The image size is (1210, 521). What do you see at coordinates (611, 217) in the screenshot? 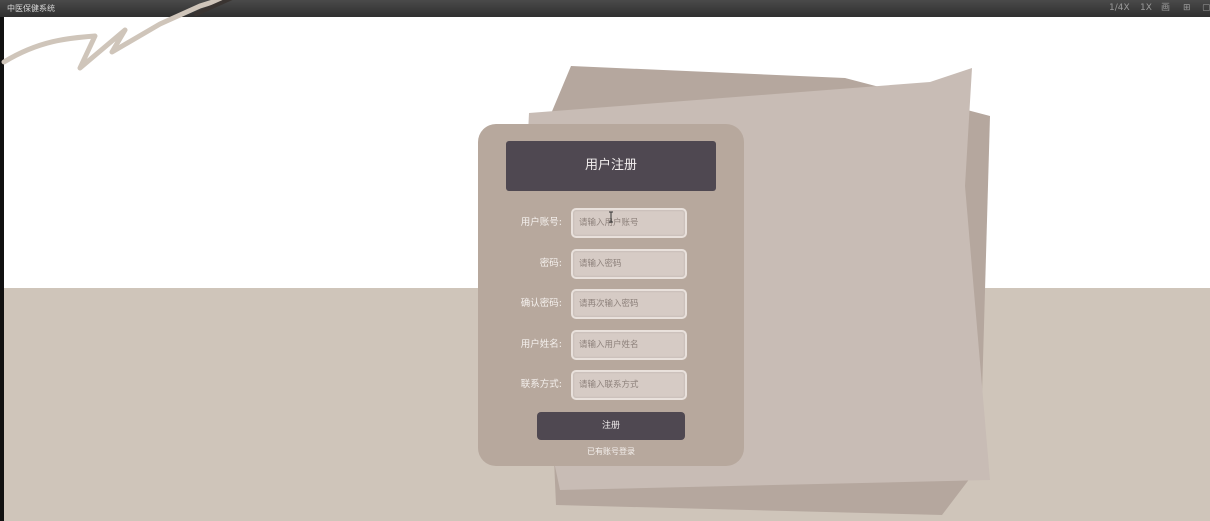
I see `text-cursor-icon` at bounding box center [611, 217].